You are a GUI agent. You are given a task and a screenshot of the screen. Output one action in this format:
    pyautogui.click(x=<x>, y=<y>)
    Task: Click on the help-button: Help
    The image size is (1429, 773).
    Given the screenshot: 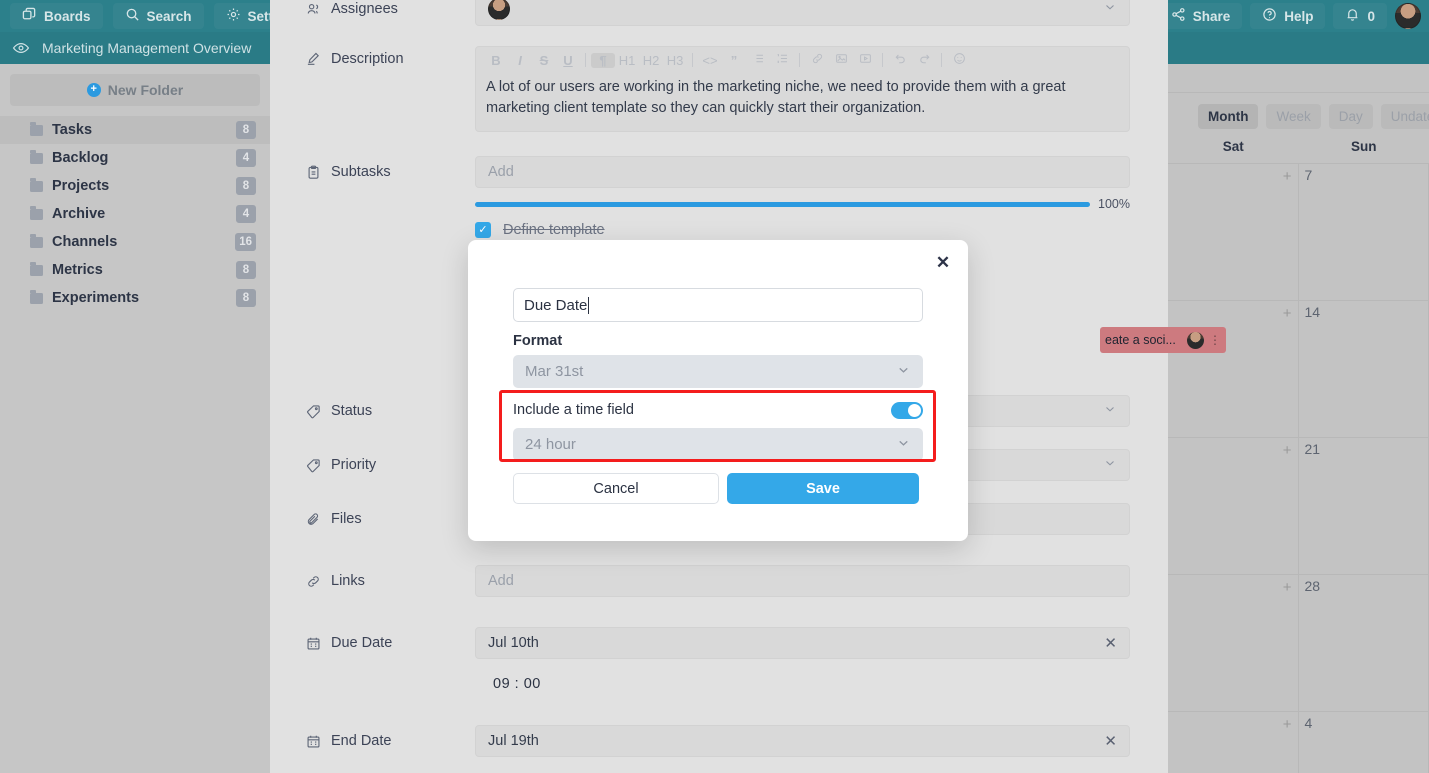 What is the action you would take?
    pyautogui.click(x=1288, y=16)
    